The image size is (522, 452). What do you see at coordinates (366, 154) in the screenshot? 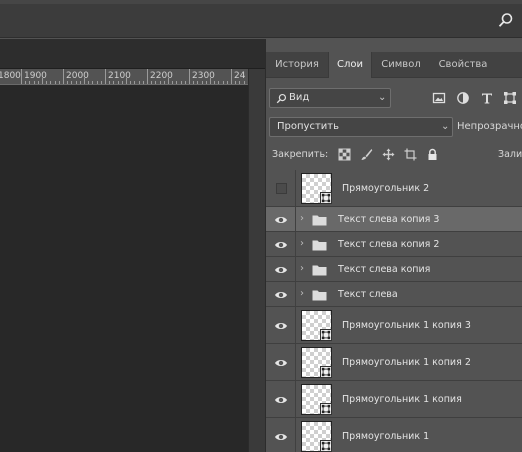
I see `lock-image-brush-icon` at bounding box center [366, 154].